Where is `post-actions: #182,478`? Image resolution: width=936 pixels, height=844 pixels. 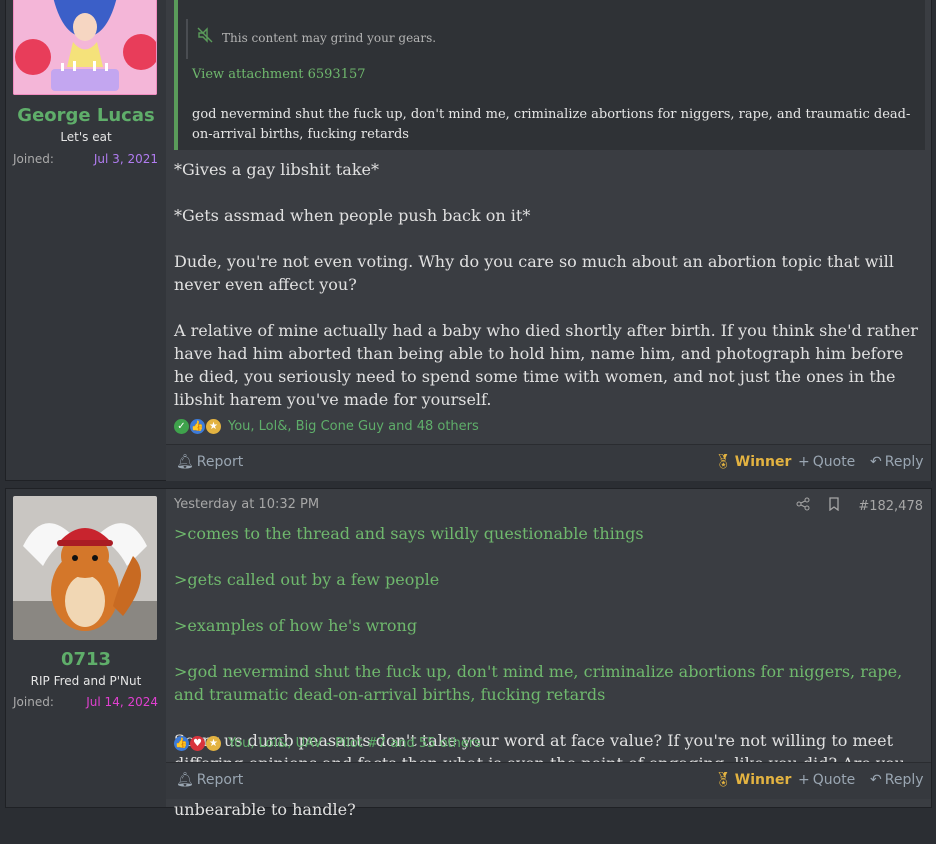 post-actions: #182,478 is located at coordinates (859, 506).